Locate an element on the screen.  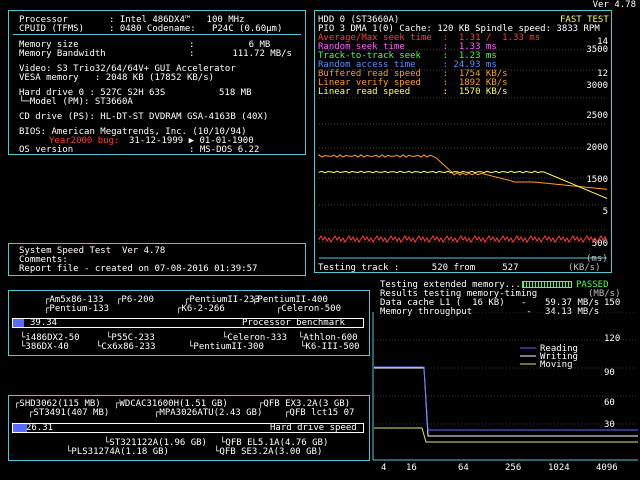
hdd-tick-label: 3000 is located at coordinates (597, 86).